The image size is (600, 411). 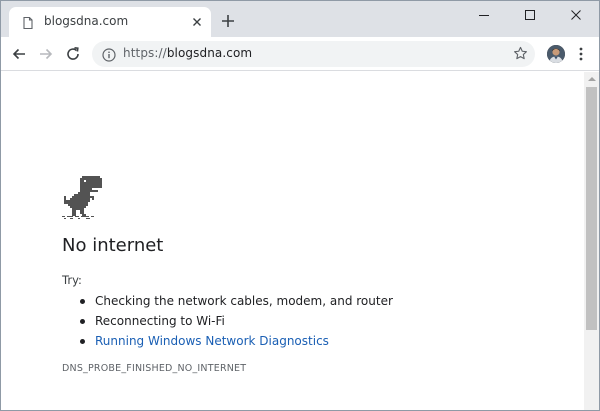 What do you see at coordinates (591, 79) in the screenshot?
I see `scroll-up-arrow-icon` at bounding box center [591, 79].